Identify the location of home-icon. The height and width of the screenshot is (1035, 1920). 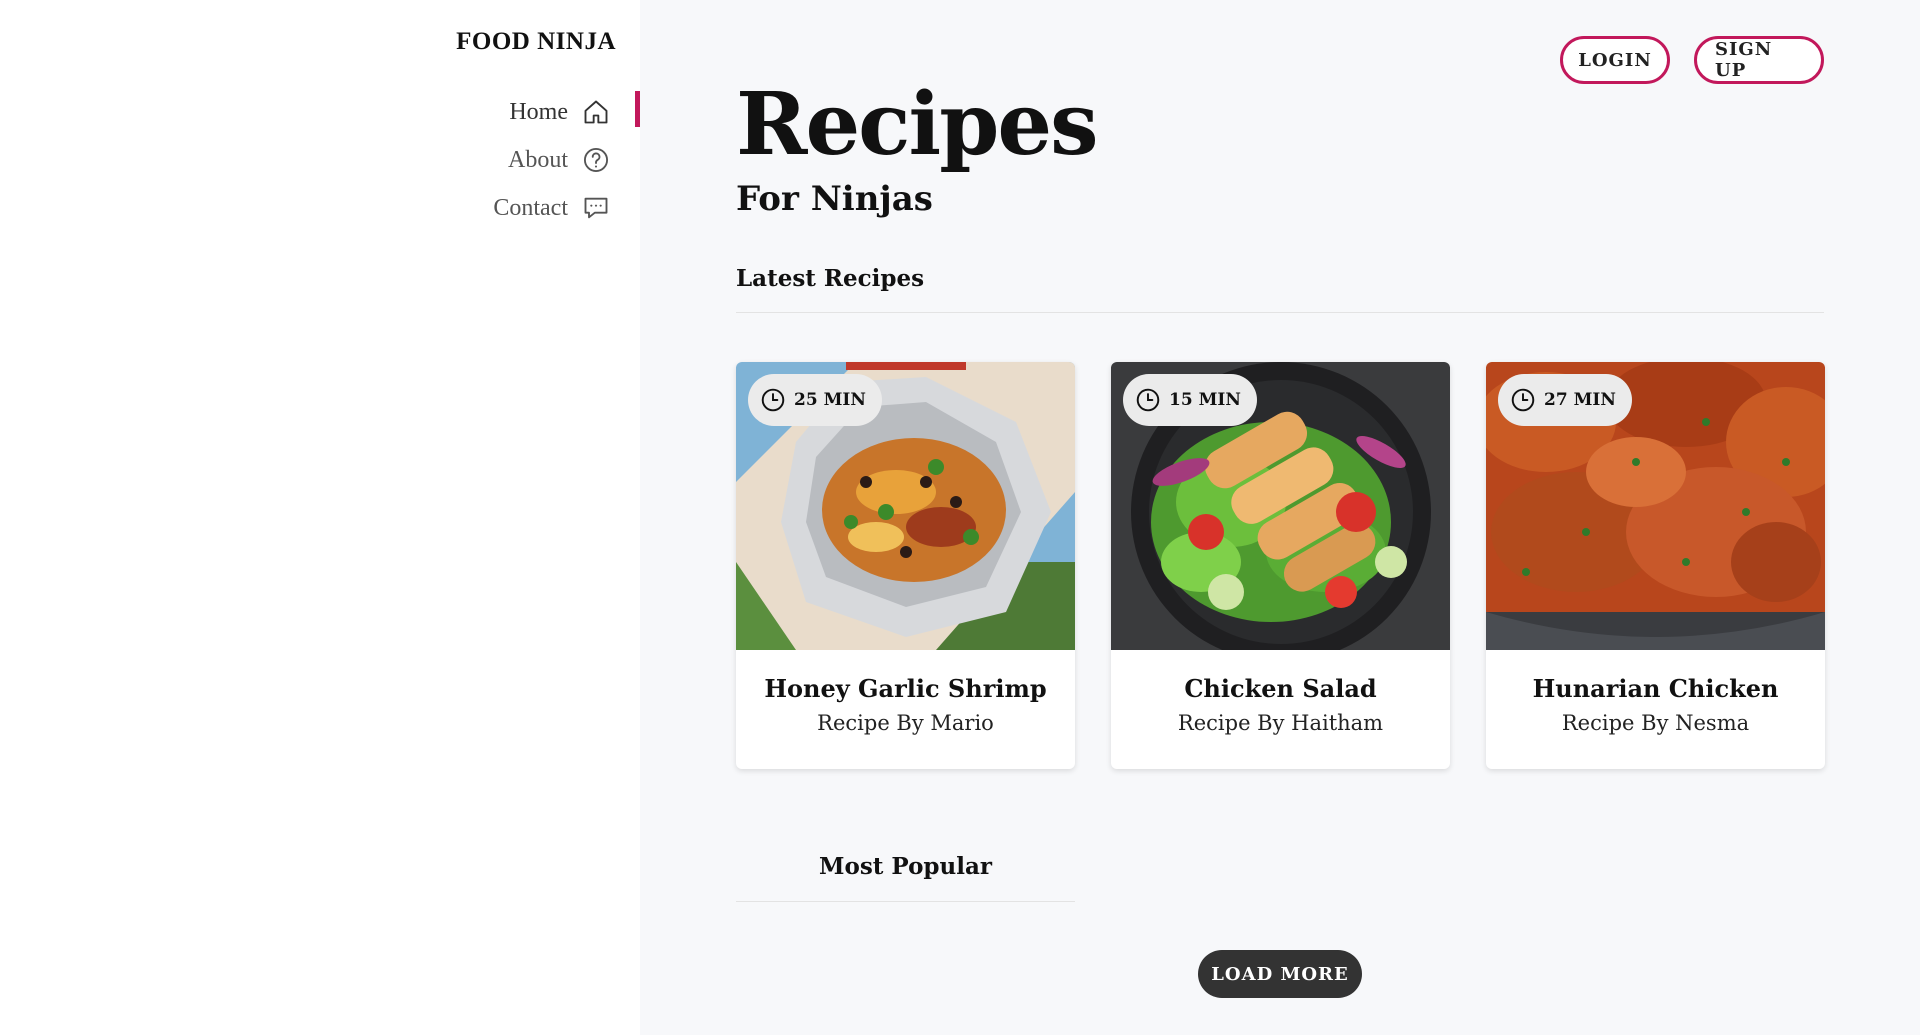
(596, 112).